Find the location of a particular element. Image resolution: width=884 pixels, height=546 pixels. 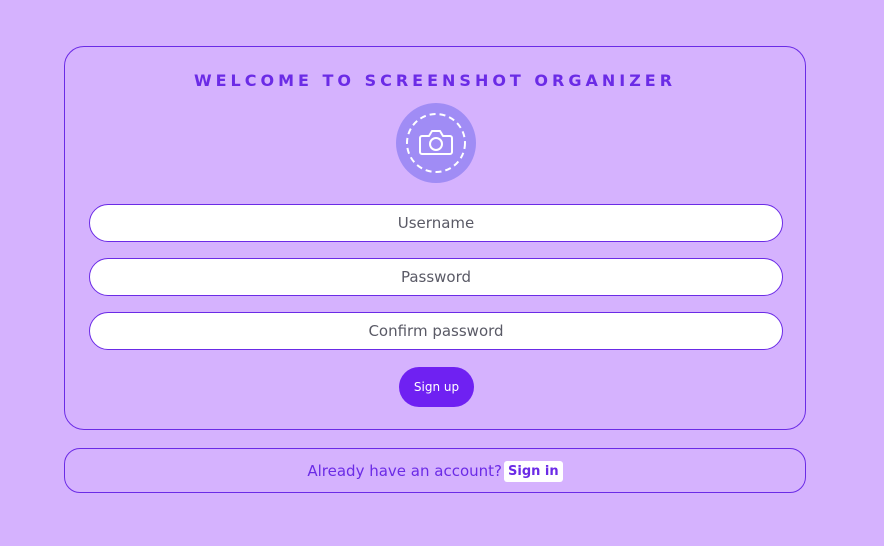

password-input is located at coordinates (436, 277).